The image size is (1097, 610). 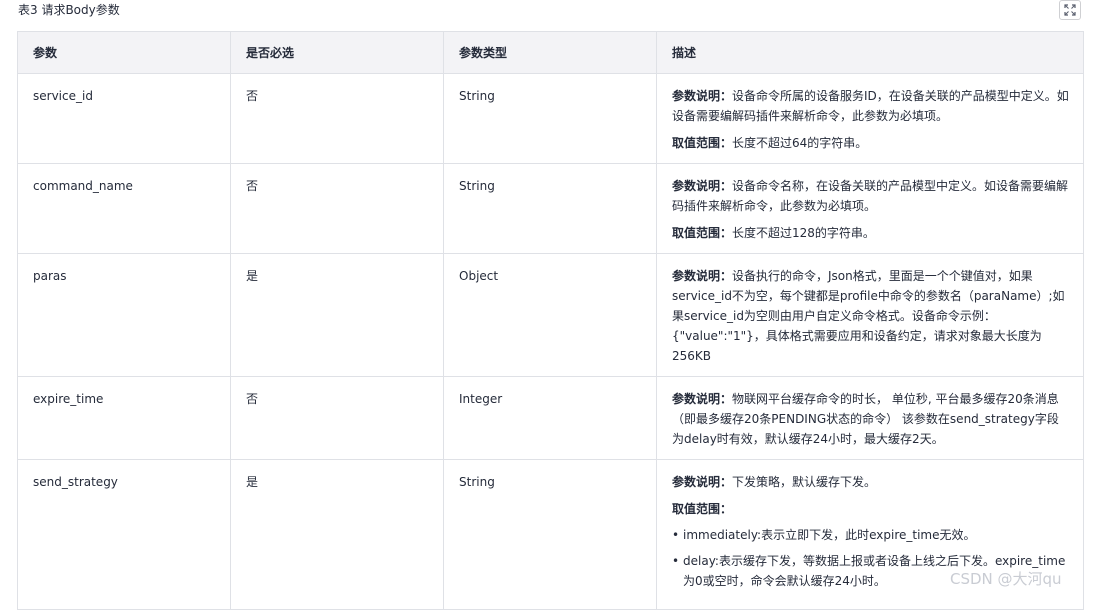 I want to click on expand-icon, so click(x=1070, y=10).